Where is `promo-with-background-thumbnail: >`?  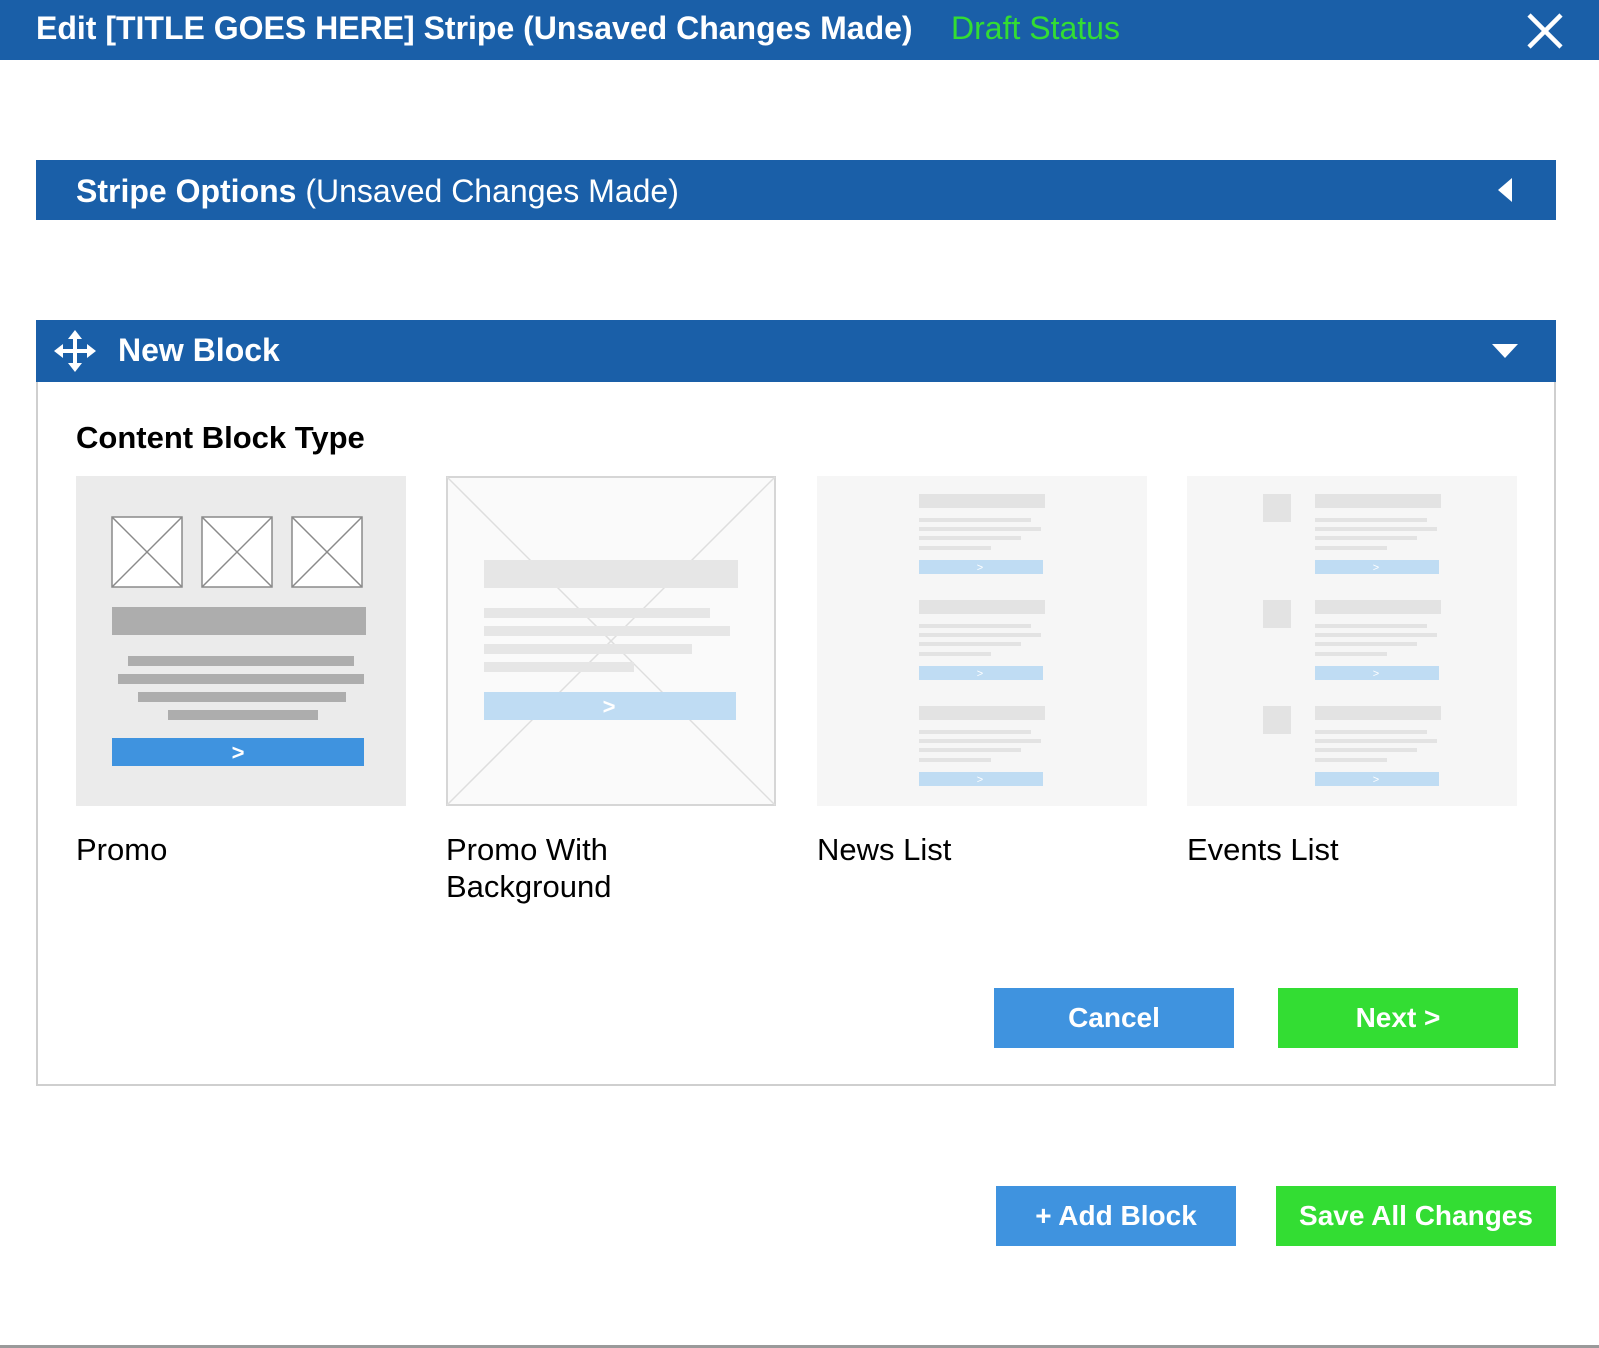
promo-with-background-thumbnail: > is located at coordinates (611, 641).